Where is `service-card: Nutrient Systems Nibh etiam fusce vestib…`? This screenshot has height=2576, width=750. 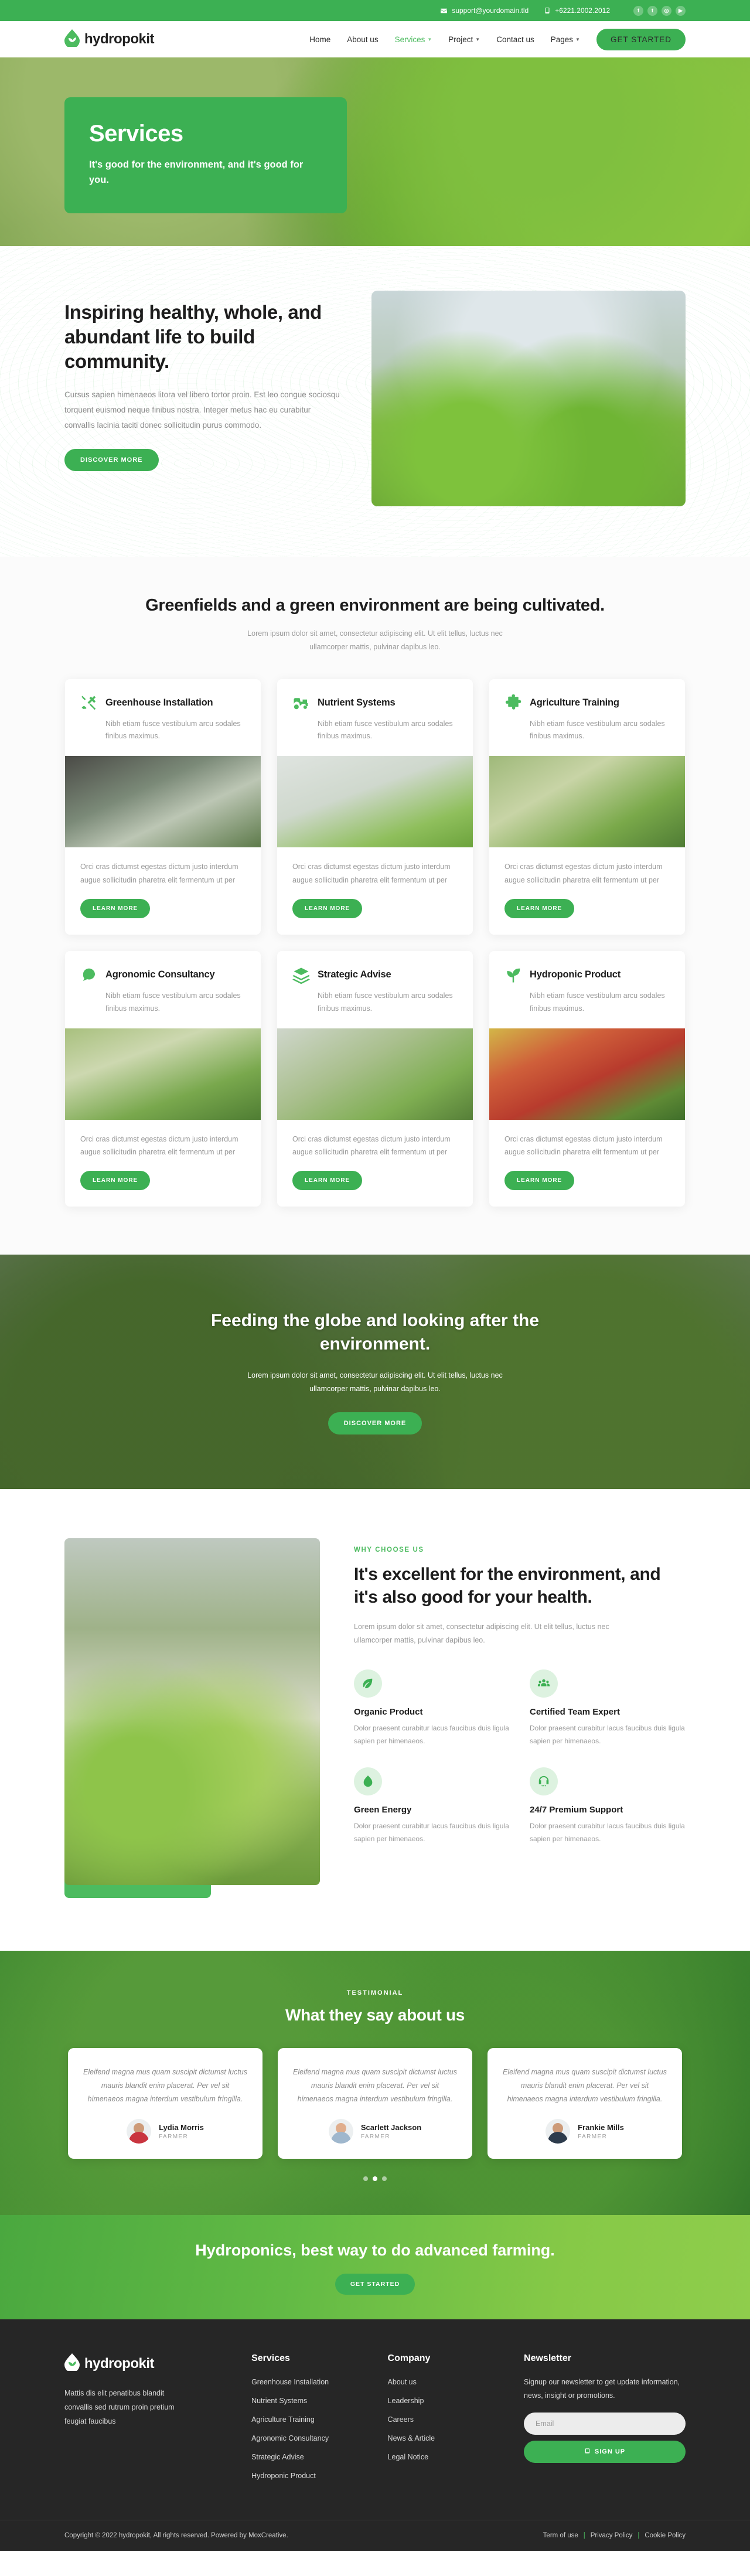
service-card: Nutrient Systems Nibh etiam fusce vestib… is located at coordinates (375, 807).